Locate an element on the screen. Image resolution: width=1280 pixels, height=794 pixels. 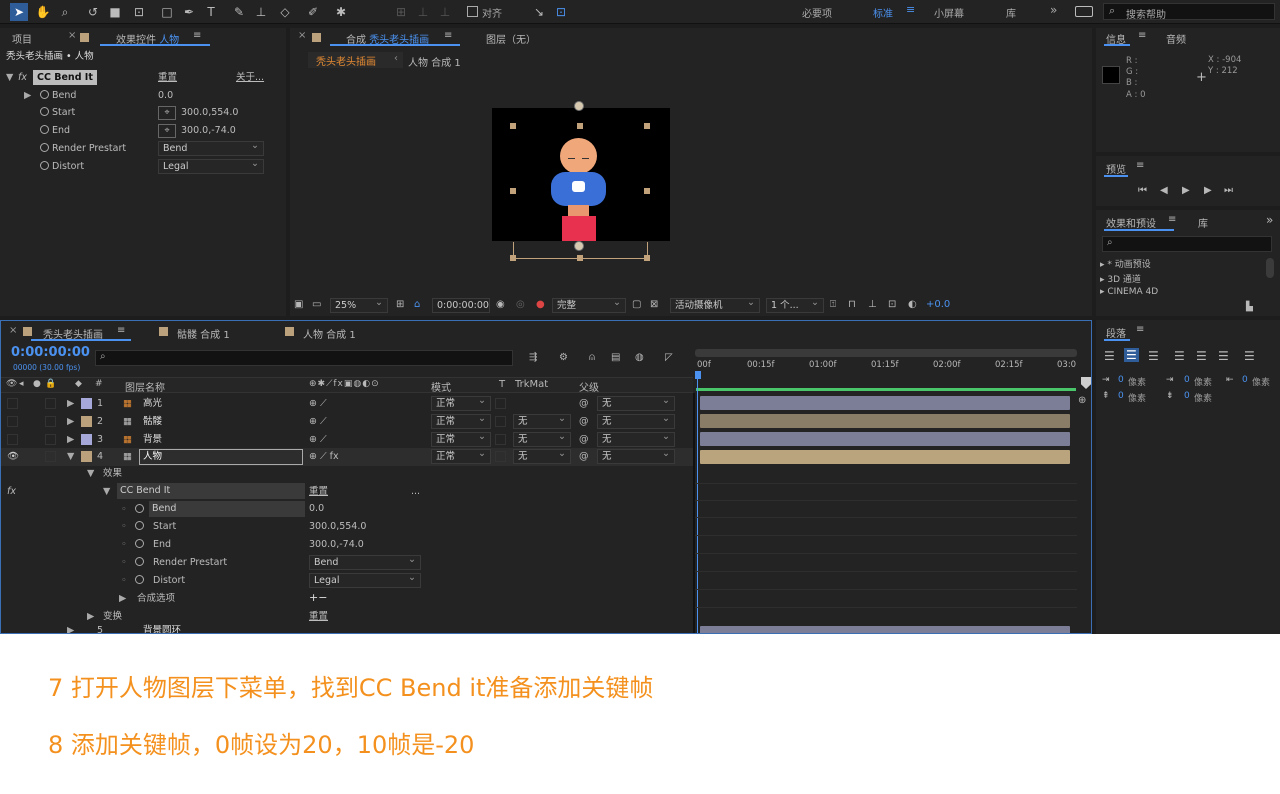
current-time-display: 0:00:00:00 is located at coordinates (461, 305).